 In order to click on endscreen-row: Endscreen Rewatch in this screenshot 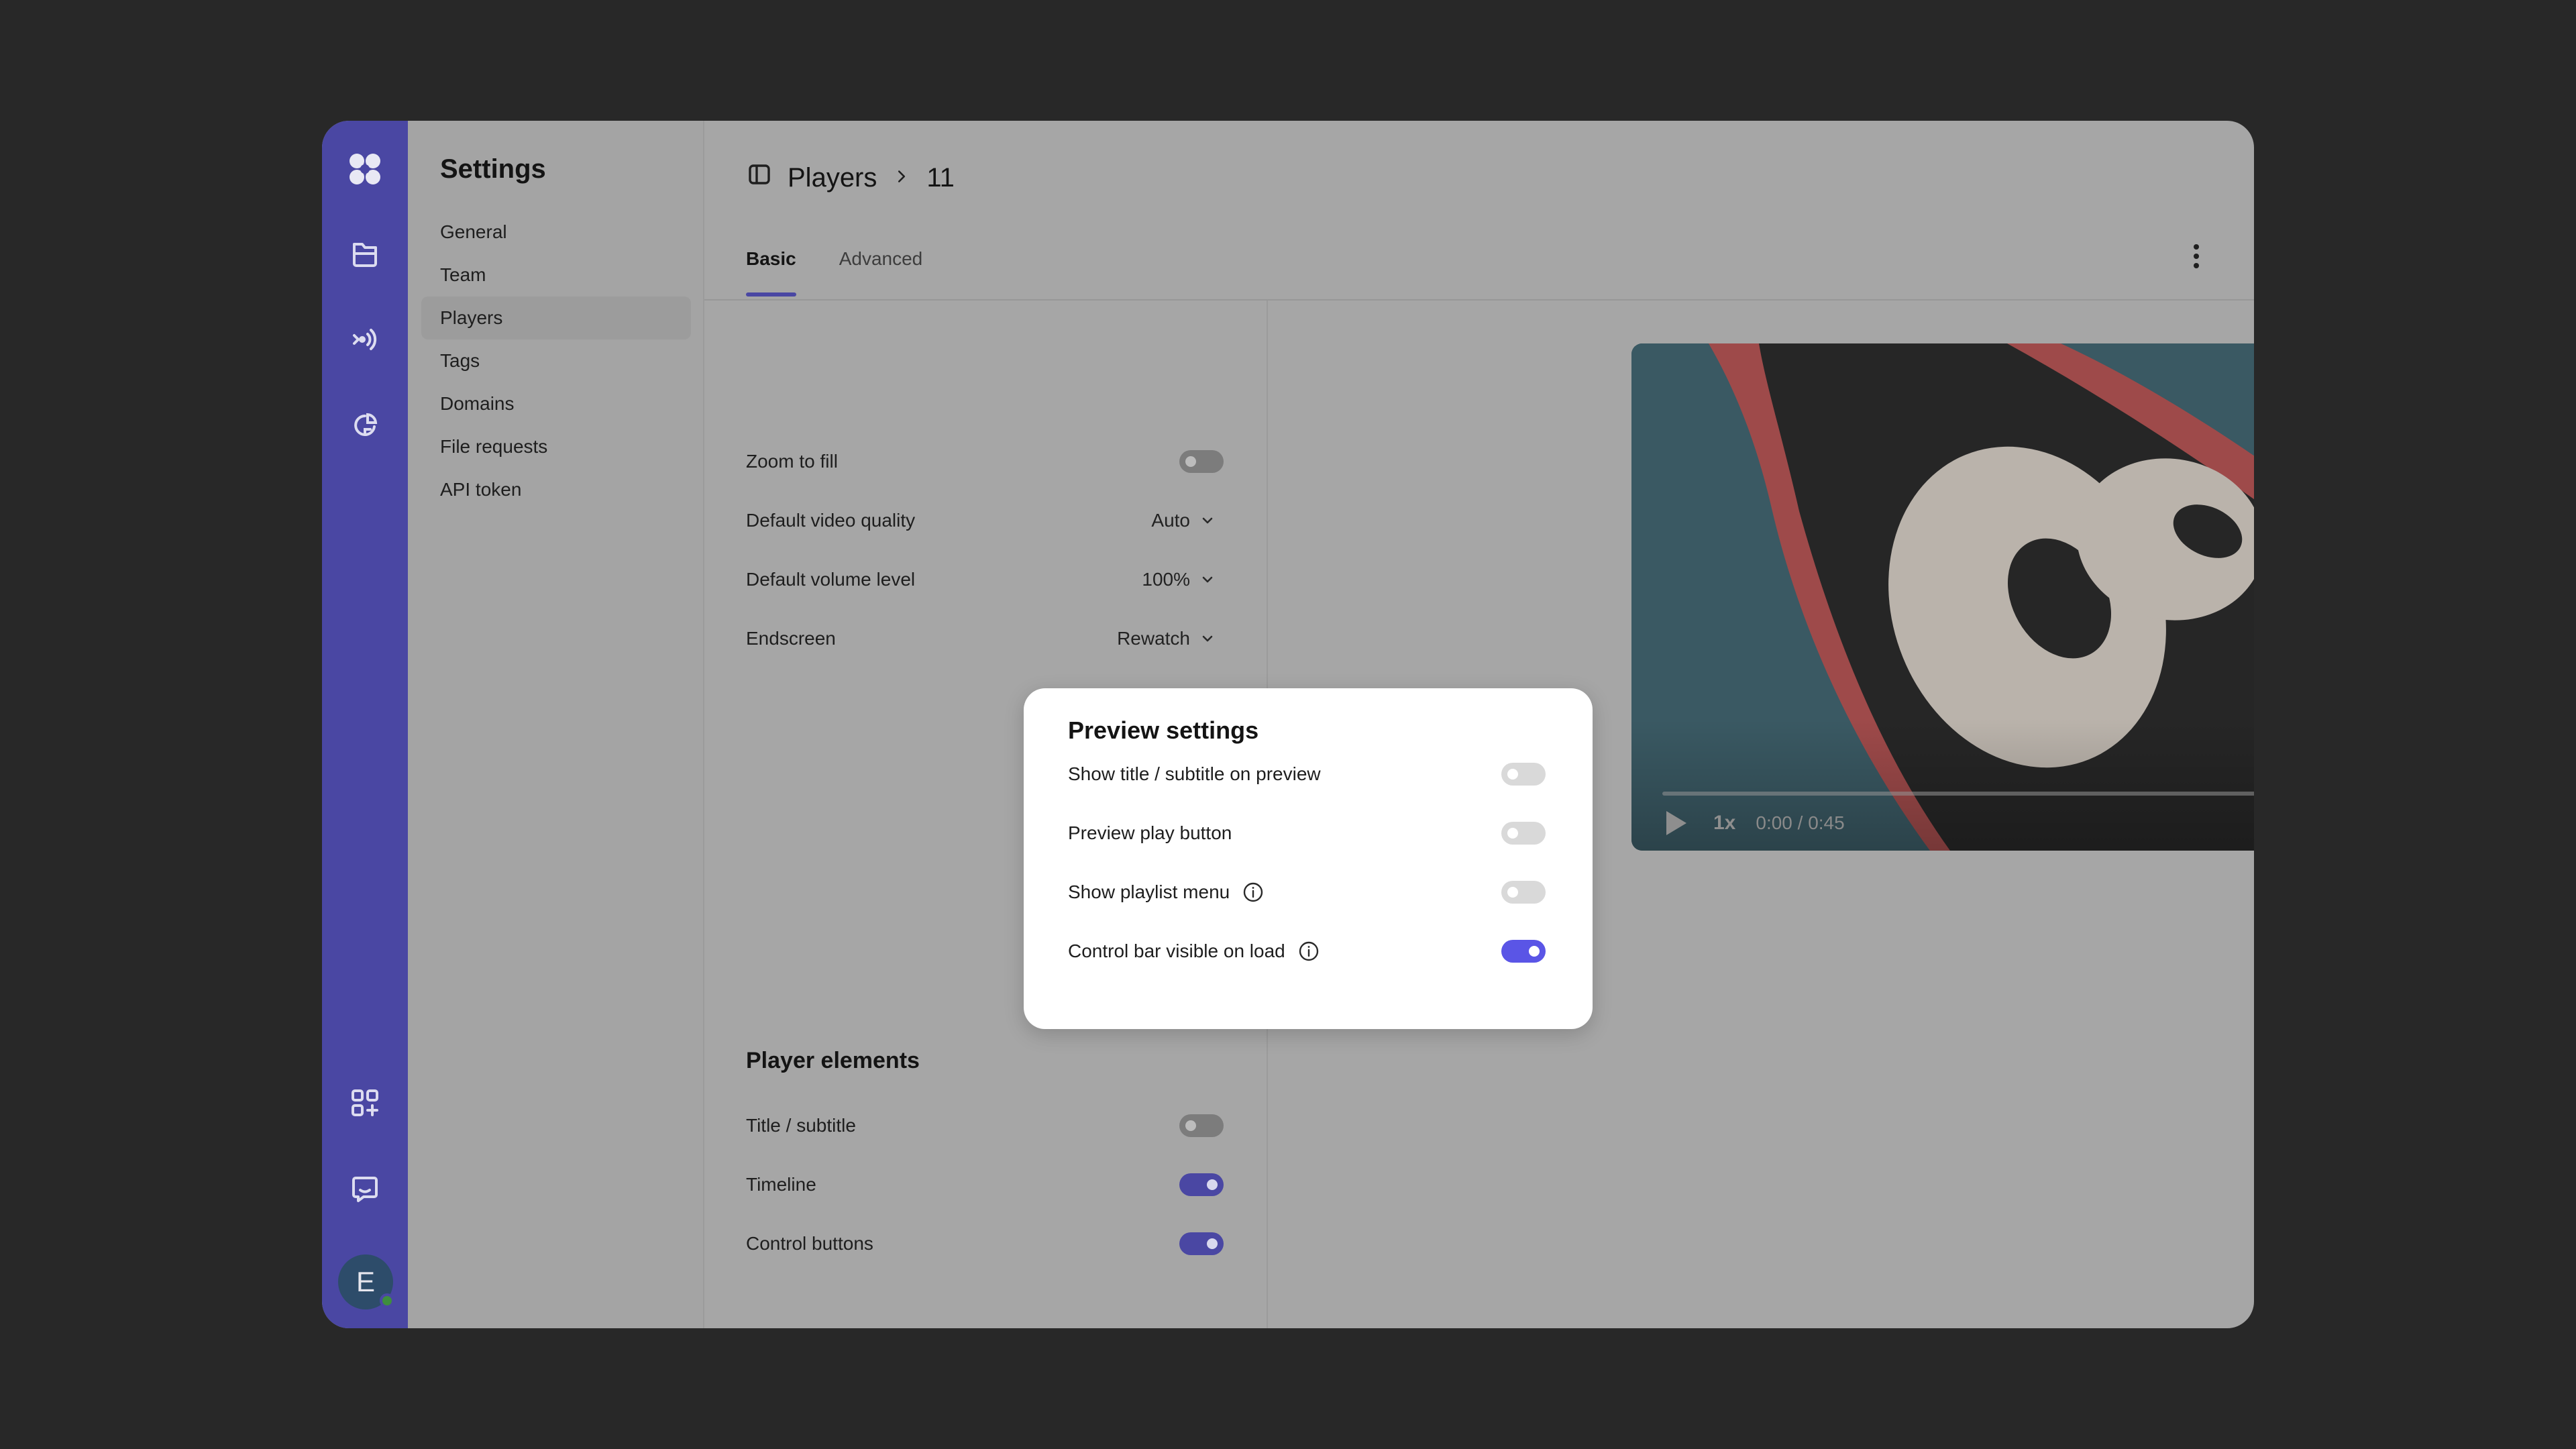, I will do `click(985, 639)`.